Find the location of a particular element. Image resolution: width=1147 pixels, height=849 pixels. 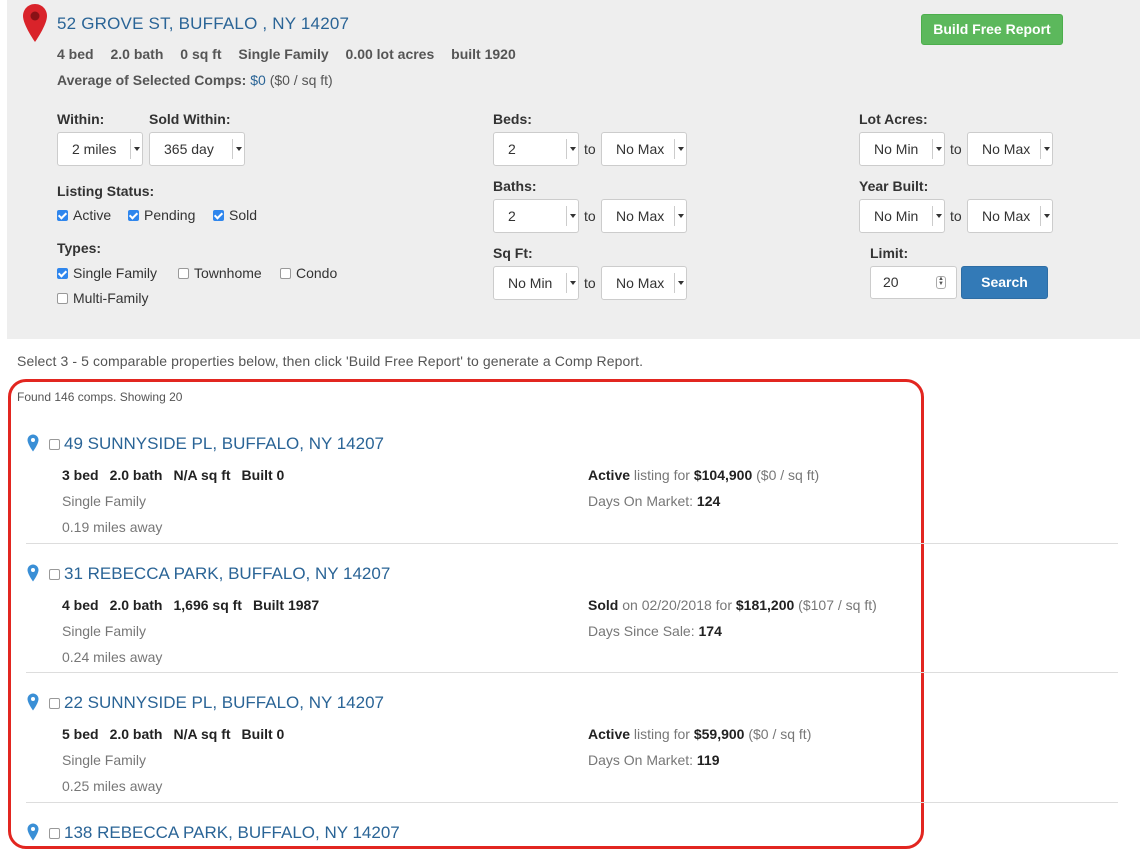

comp-address: 22 SUNNYSIDE PL, BUFFALO, NY 14207 is located at coordinates (224, 703).